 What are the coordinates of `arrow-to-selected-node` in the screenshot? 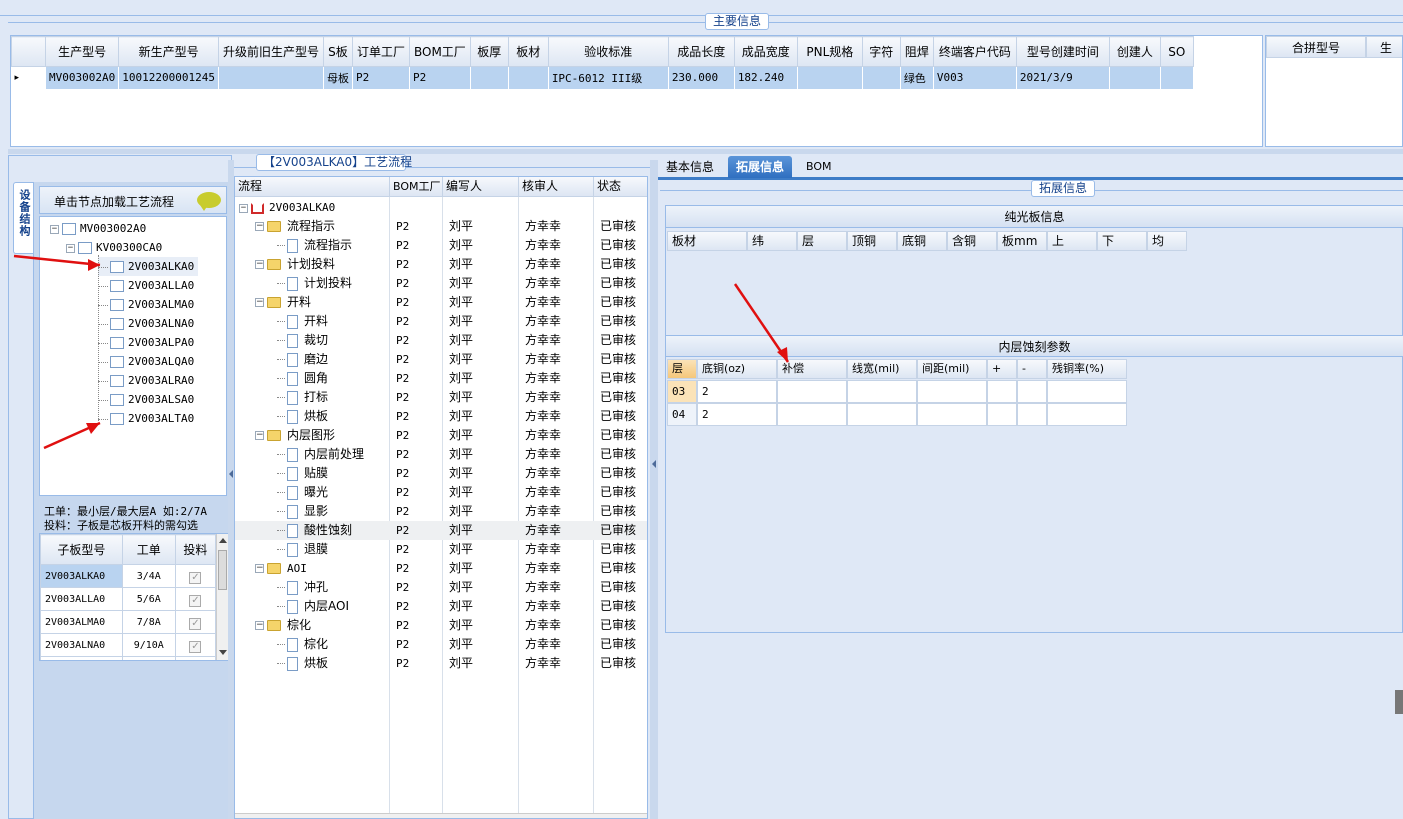 It's located at (57, 262).